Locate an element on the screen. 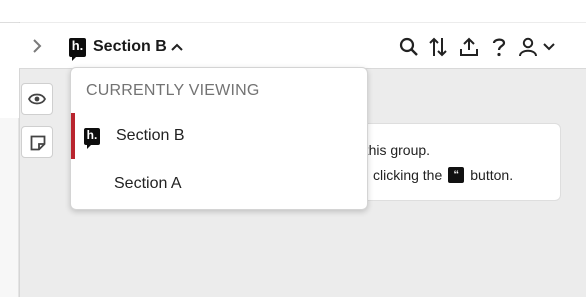 The image size is (586, 297). page-notes-button is located at coordinates (37, 142).